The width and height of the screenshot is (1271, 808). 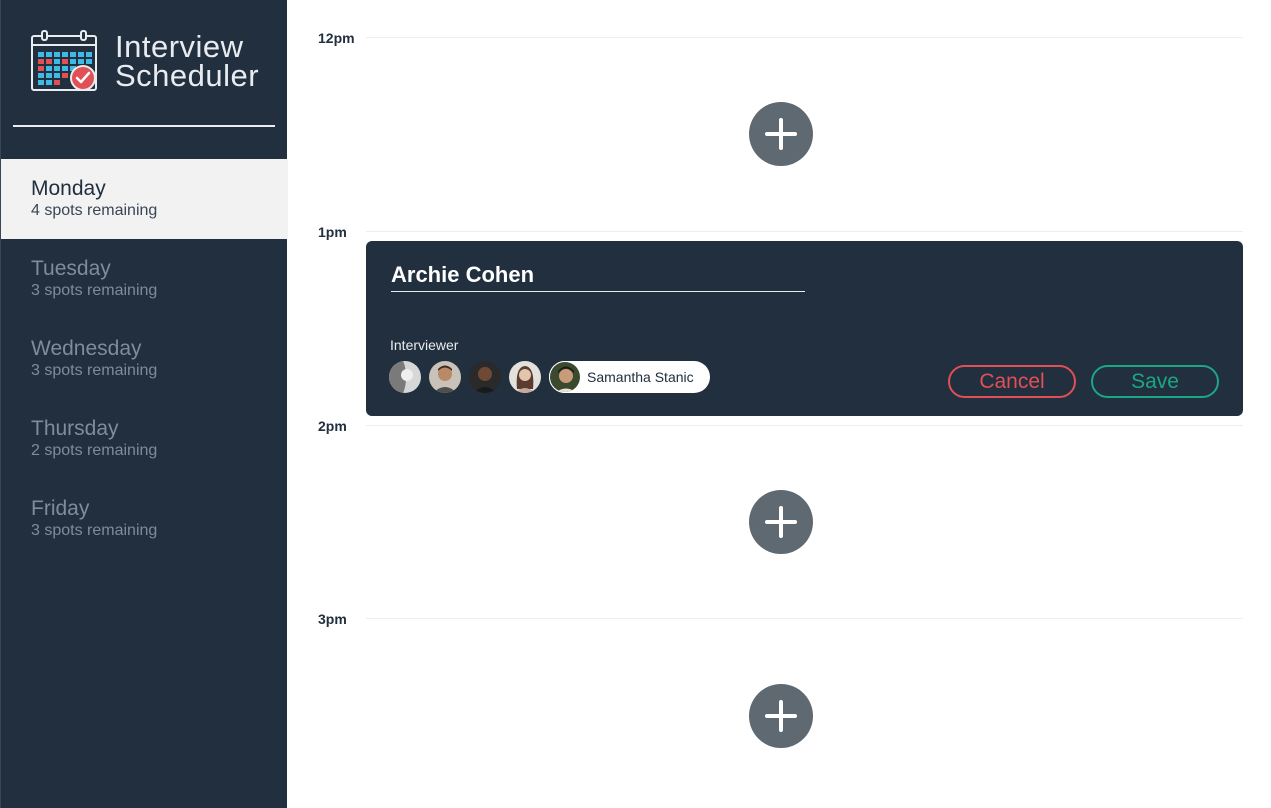 I want to click on brand: Interview Scheduler, so click(x=145, y=62).